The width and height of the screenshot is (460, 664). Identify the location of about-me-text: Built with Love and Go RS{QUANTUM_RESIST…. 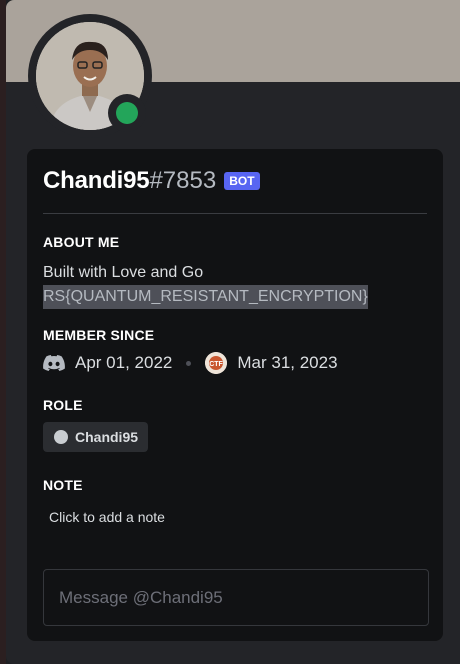
(205, 285).